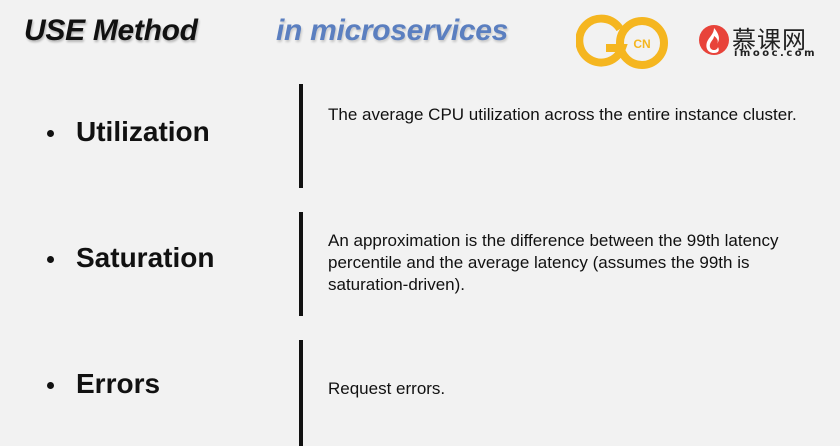 The height and width of the screenshot is (446, 840). Describe the element at coordinates (145, 257) in the screenshot. I see `use-item-term: Saturation` at that location.